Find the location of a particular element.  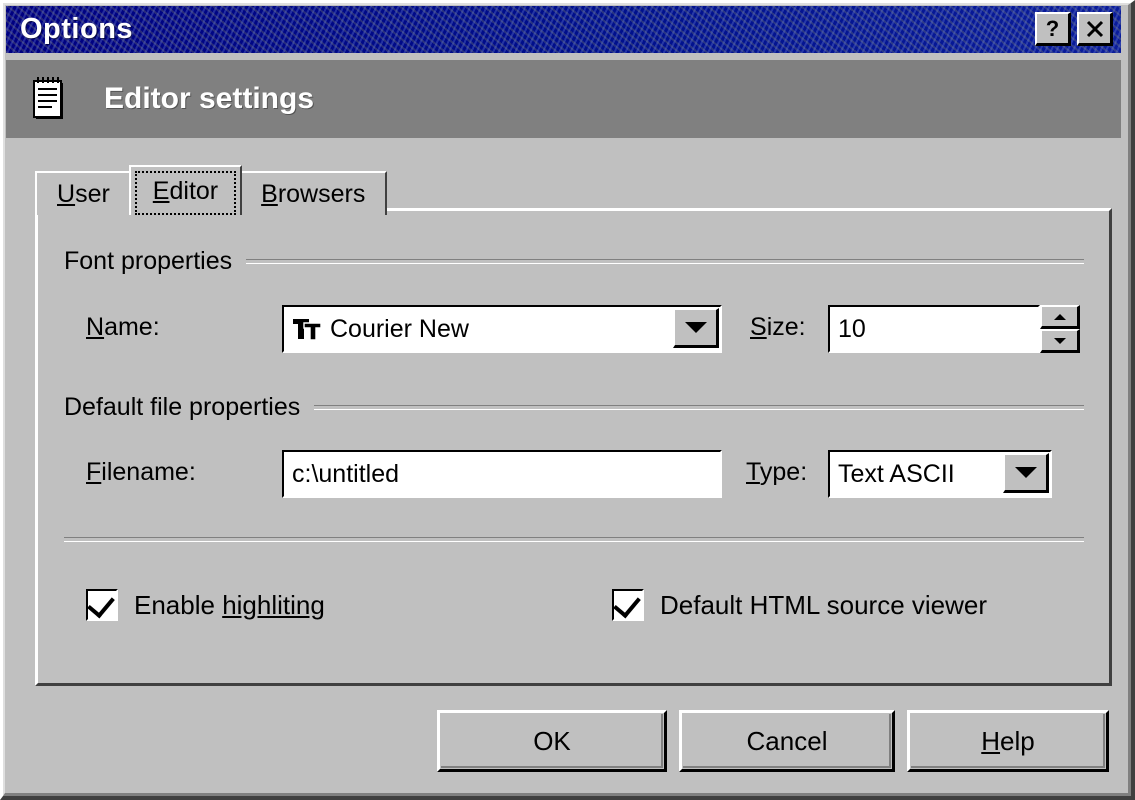

enable-highlighting-checkbox: Enable highliting is located at coordinates (205, 605).